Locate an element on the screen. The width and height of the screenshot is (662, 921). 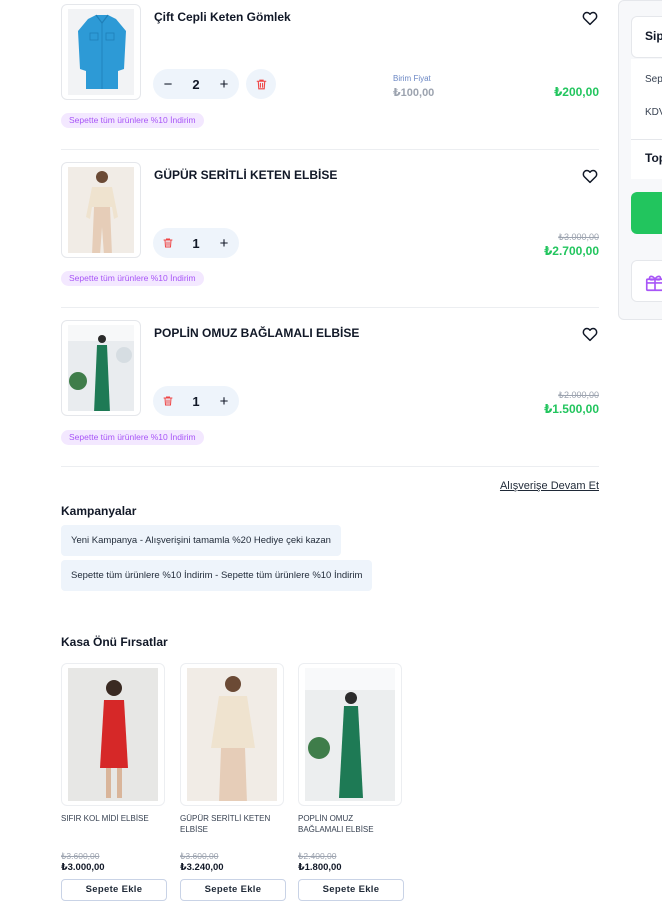
product-title: GÜPÜR SERİTLİ KETEN ELBİSE is located at coordinates (245, 175).